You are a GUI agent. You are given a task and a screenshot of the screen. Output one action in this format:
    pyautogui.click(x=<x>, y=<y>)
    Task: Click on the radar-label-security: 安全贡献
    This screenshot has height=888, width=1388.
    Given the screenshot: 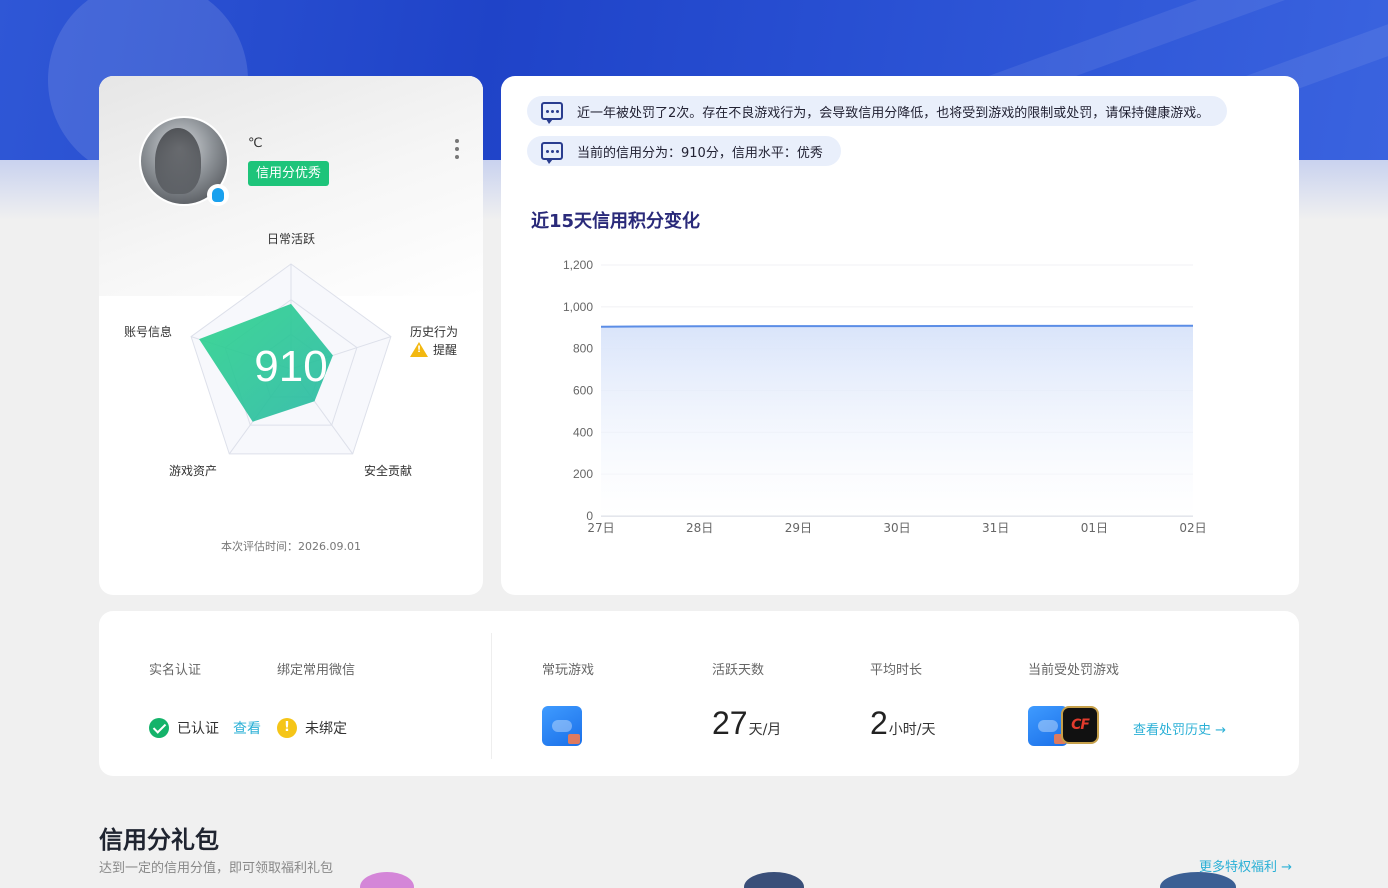 What is the action you would take?
    pyautogui.click(x=388, y=471)
    